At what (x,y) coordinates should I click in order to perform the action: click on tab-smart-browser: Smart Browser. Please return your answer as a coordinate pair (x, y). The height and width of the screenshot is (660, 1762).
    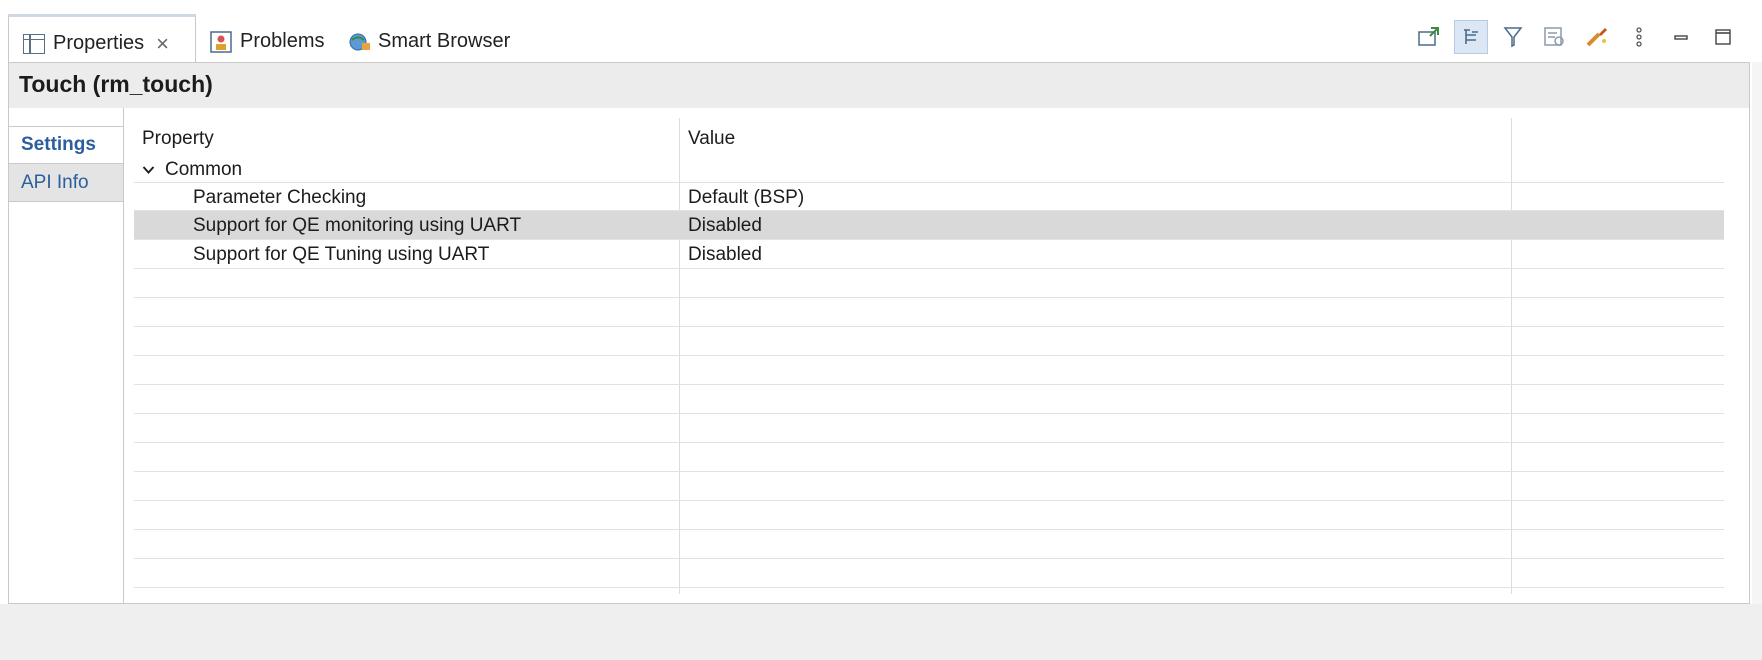
    Looking at the image, I should click on (429, 41).